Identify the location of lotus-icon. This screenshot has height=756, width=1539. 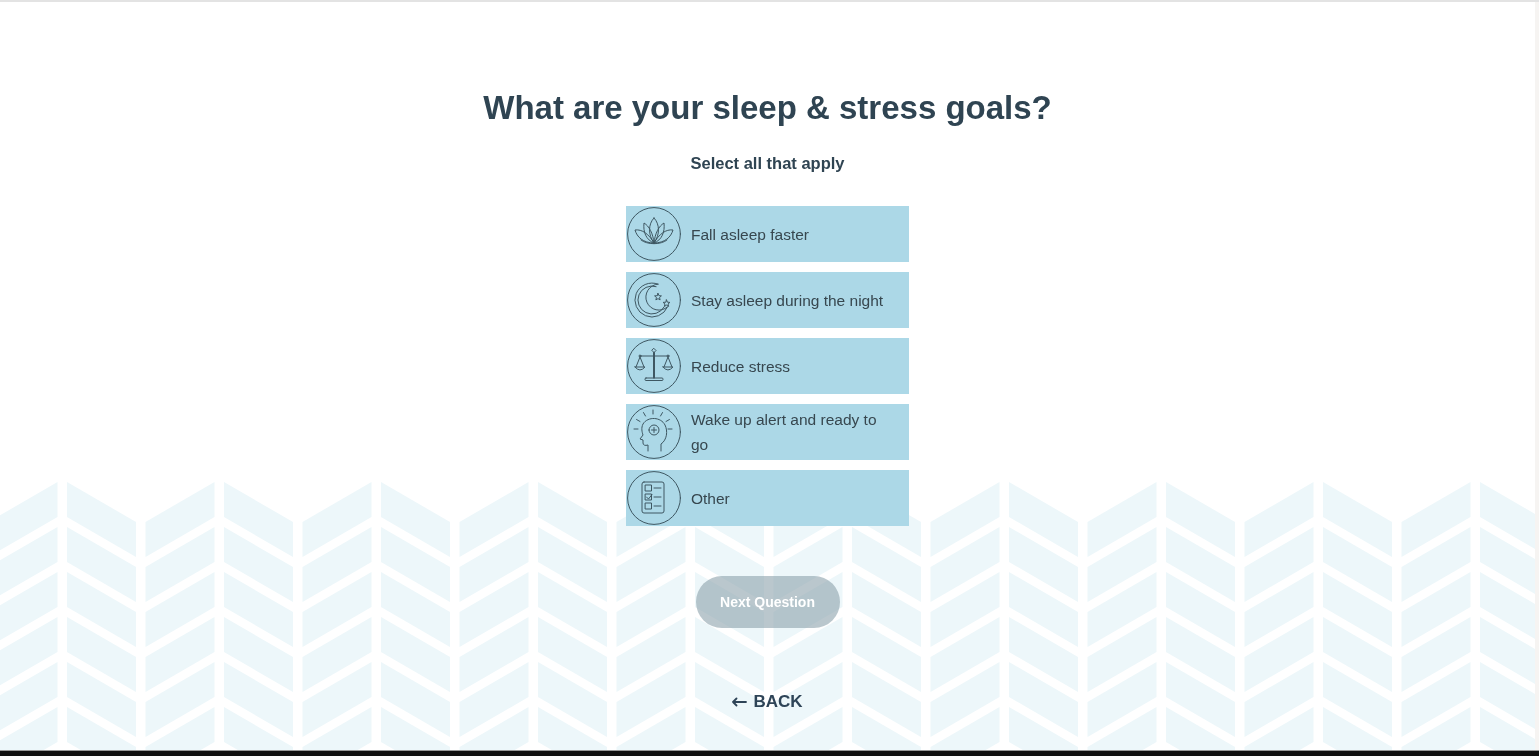
(654, 234).